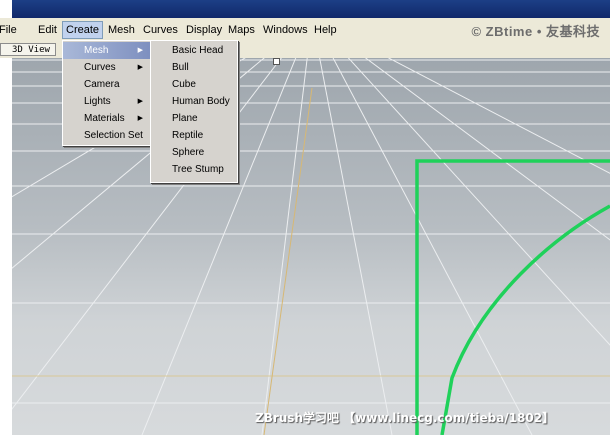 Image resolution: width=610 pixels, height=435 pixels. I want to click on watermark-forum-text: ZBrush学习吧 【www.linecg.com/tieba/1802】, so click(405, 418).